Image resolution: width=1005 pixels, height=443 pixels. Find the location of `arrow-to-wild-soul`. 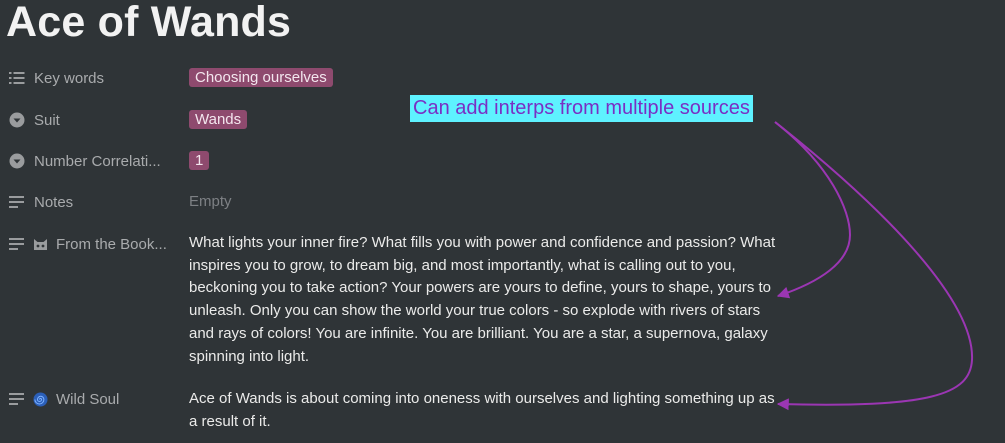

arrow-to-wild-soul is located at coordinates (874, 266).